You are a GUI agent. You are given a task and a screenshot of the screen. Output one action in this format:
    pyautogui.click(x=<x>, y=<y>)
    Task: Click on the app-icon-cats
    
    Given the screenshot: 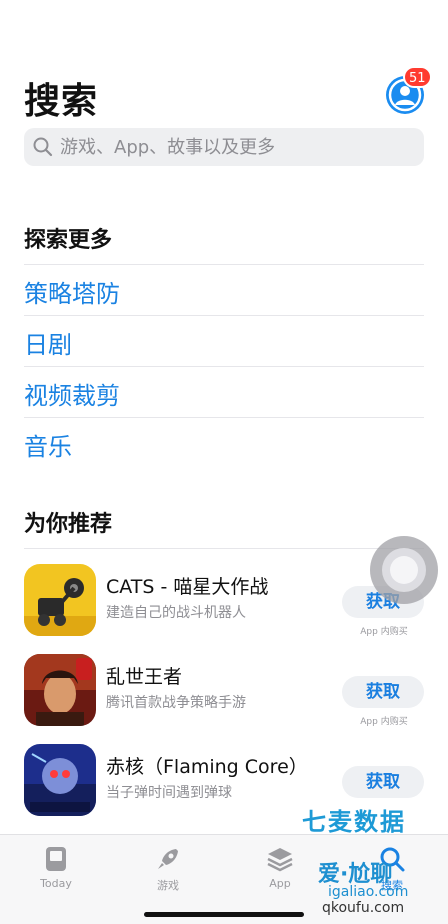 What is the action you would take?
    pyautogui.click(x=60, y=600)
    